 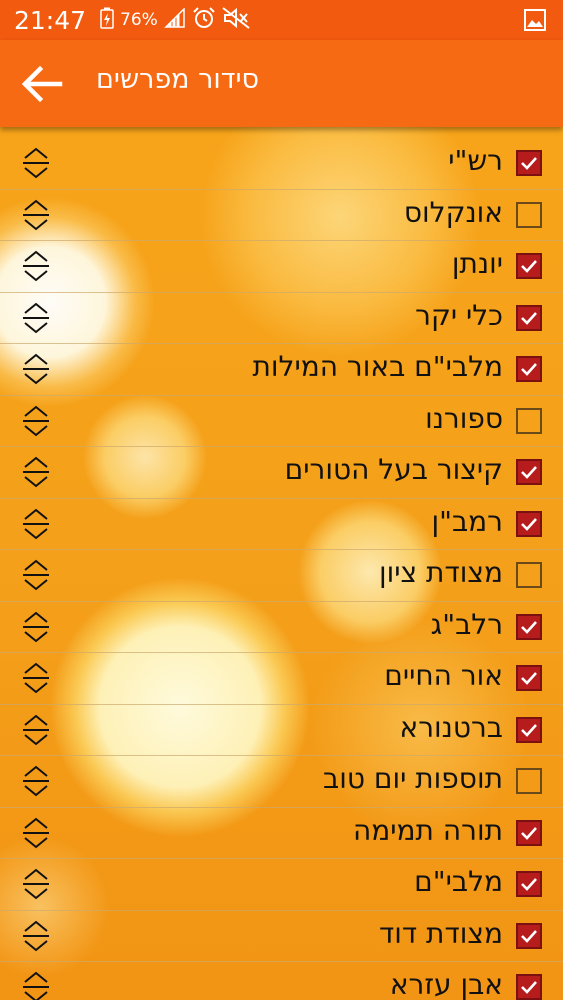 What do you see at coordinates (281, 524) in the screenshot?
I see `list-item: רמב"ן` at bounding box center [281, 524].